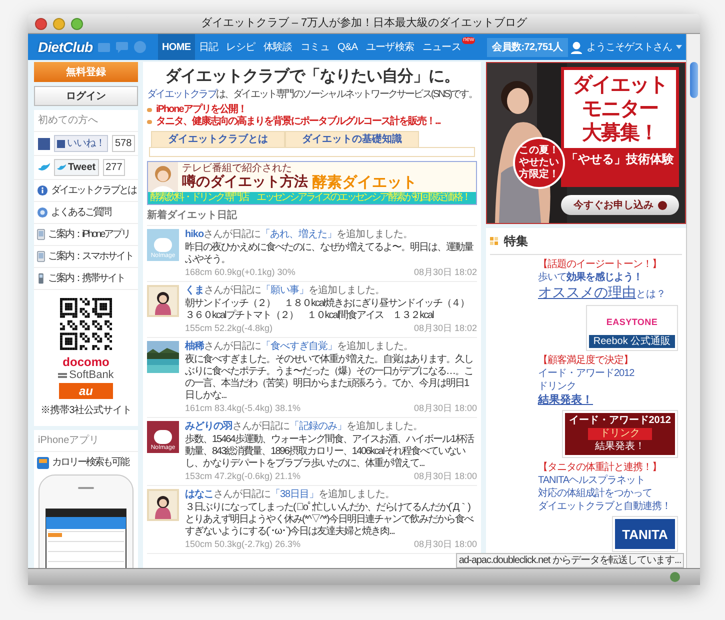  I want to click on mobile-phone-icon, so click(41, 278).